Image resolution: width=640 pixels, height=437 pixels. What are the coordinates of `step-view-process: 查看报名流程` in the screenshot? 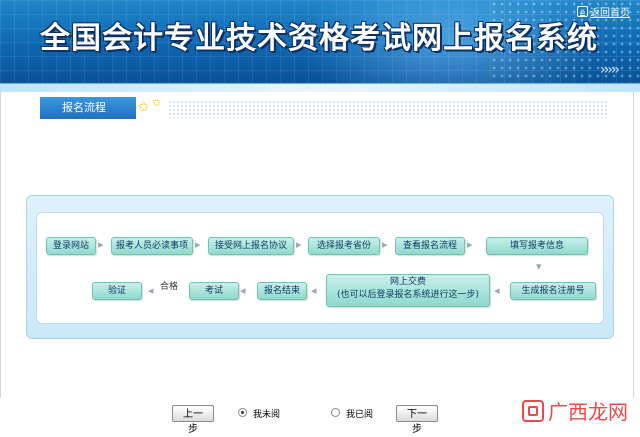 It's located at (430, 246).